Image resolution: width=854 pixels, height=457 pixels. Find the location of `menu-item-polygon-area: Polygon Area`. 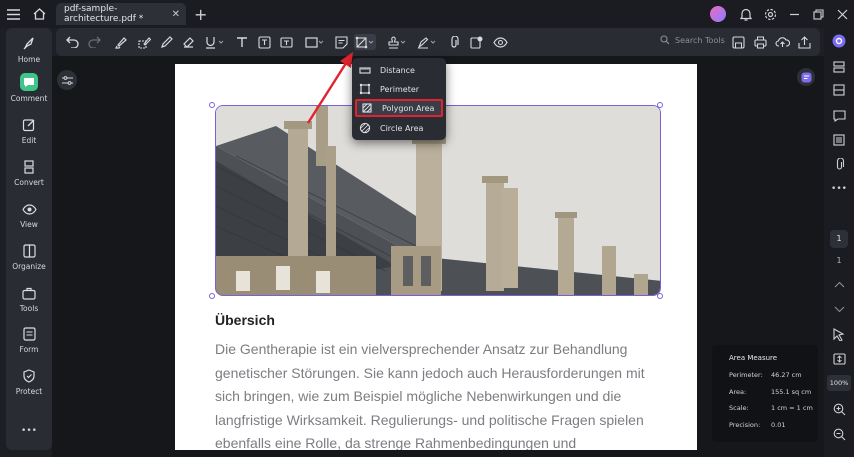

menu-item-polygon-area: Polygon Area is located at coordinates (399, 108).